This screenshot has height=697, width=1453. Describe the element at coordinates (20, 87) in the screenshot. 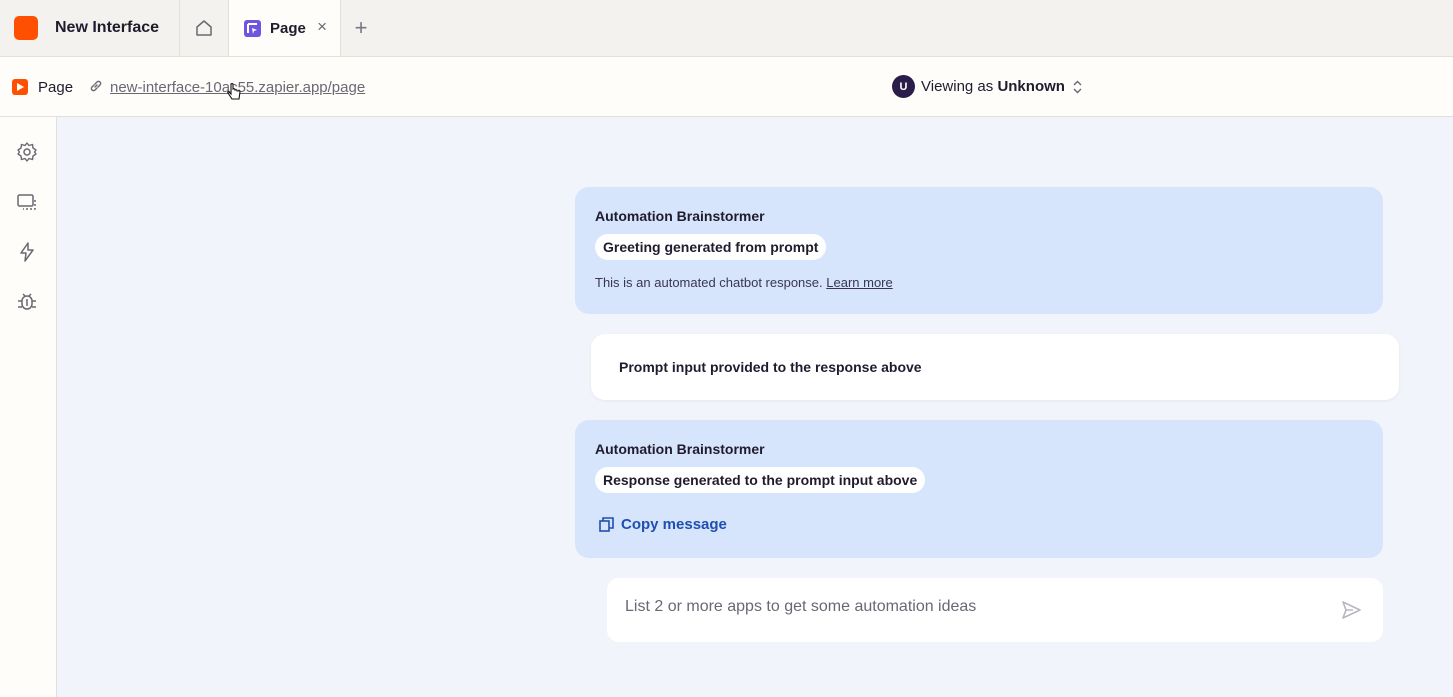

I see `page-icon` at that location.